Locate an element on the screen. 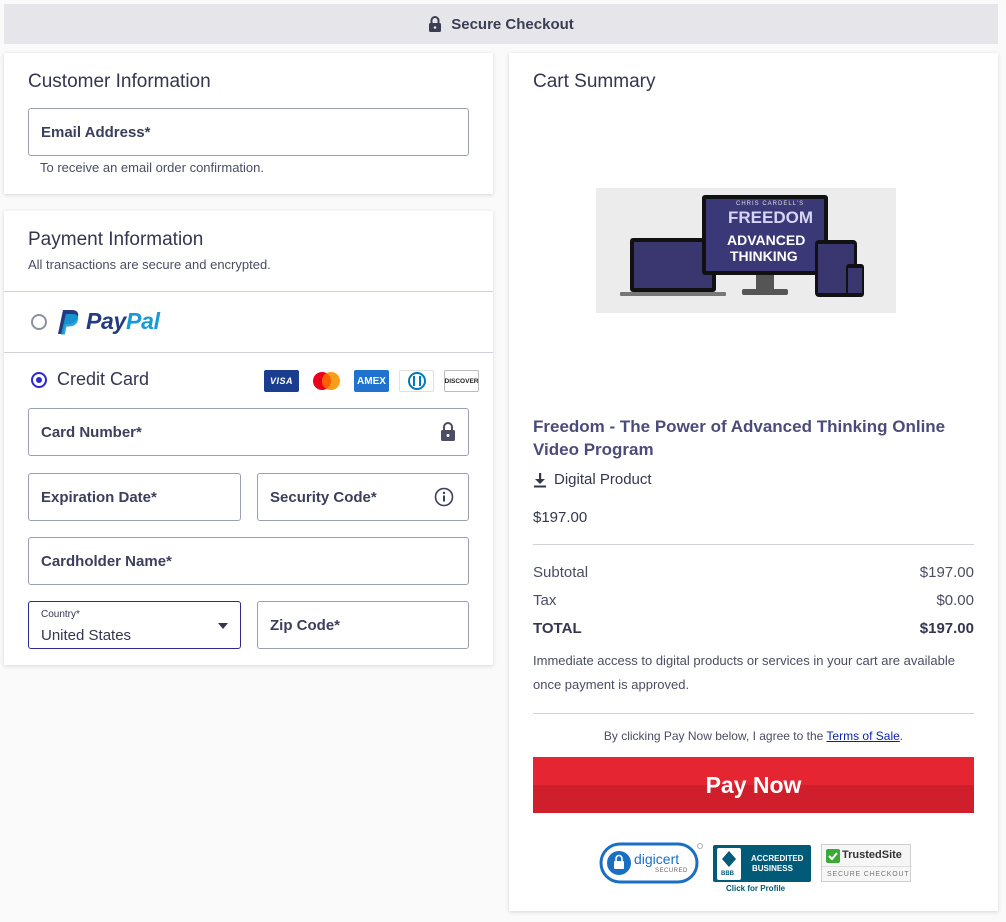 The width and height of the screenshot is (1006, 922). checkmark-icon is located at coordinates (833, 856).